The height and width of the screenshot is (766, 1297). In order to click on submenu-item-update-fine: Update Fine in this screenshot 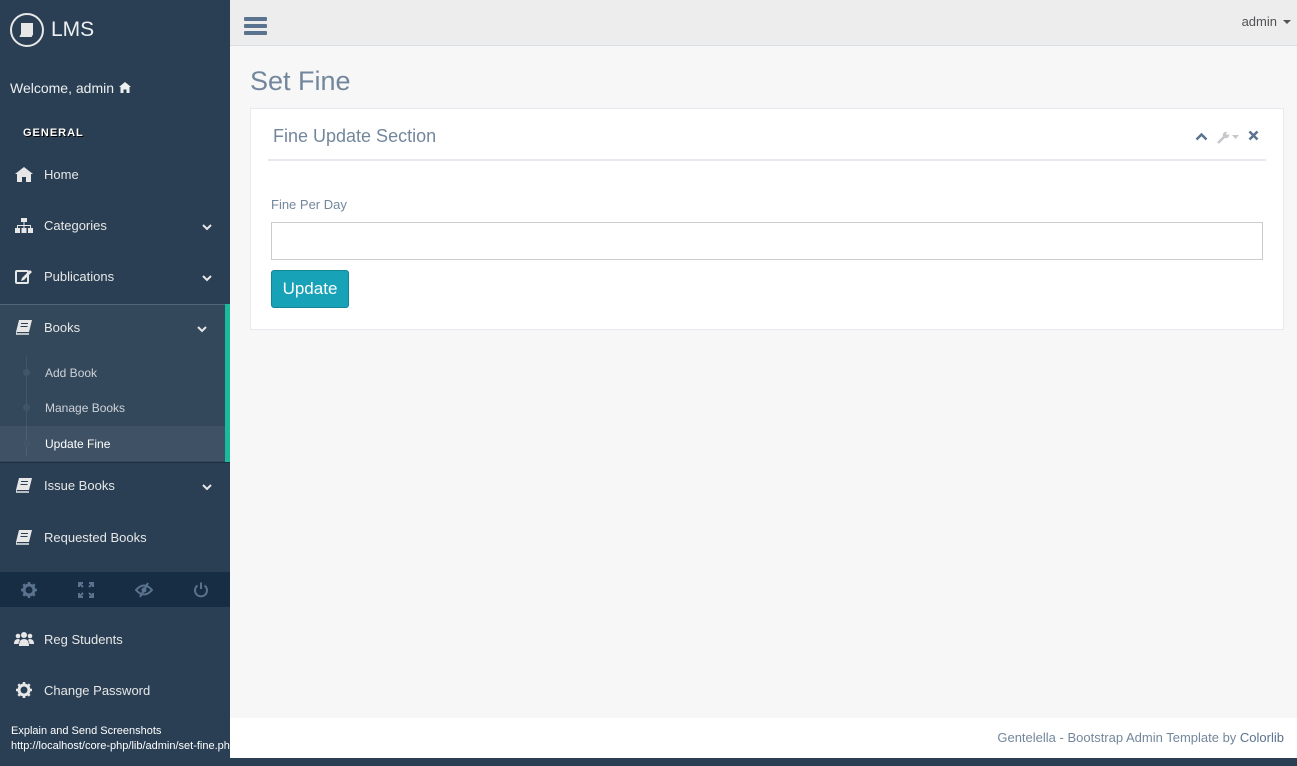, I will do `click(112, 443)`.